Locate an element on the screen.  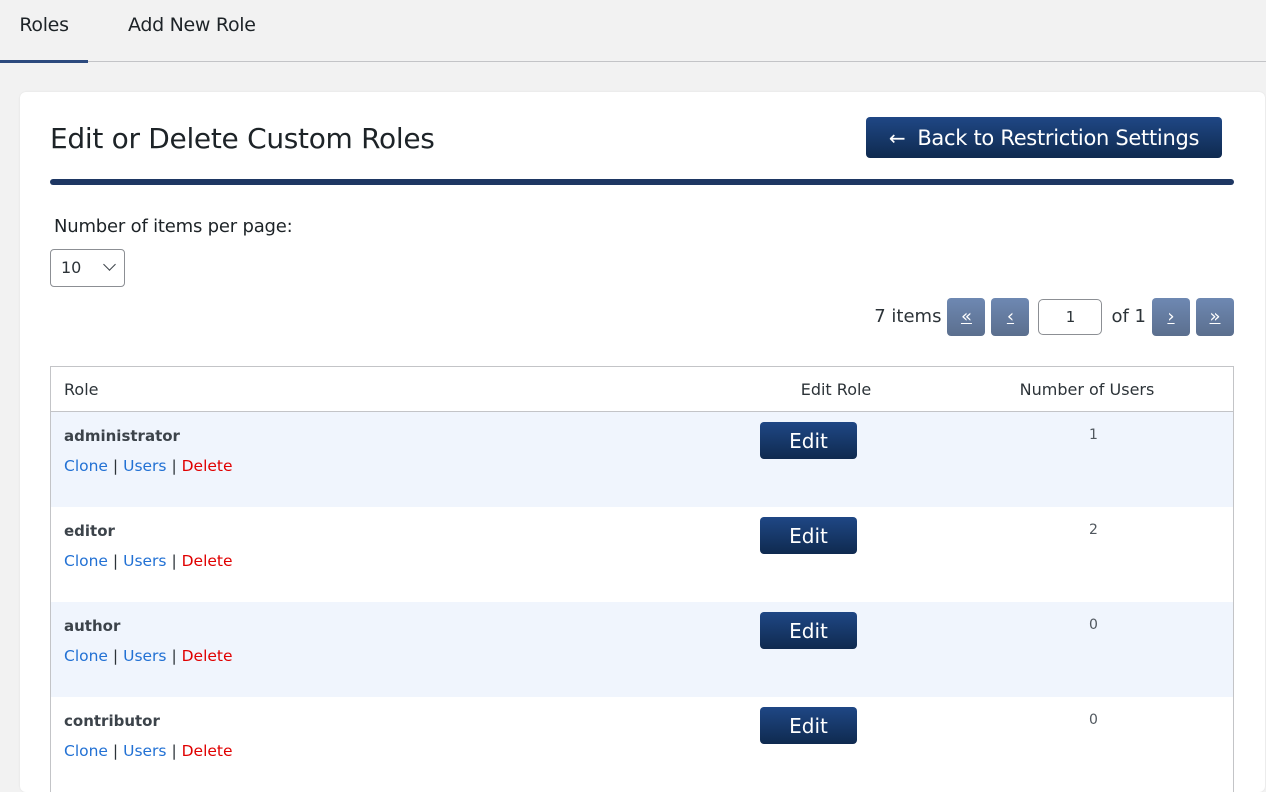
chevron-down-icon is located at coordinates (109, 264).